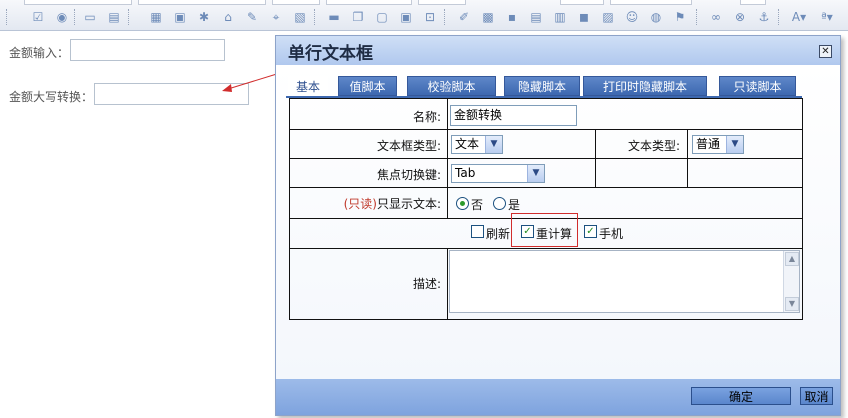  I want to click on readonly-yes-label: 是, so click(514, 205).